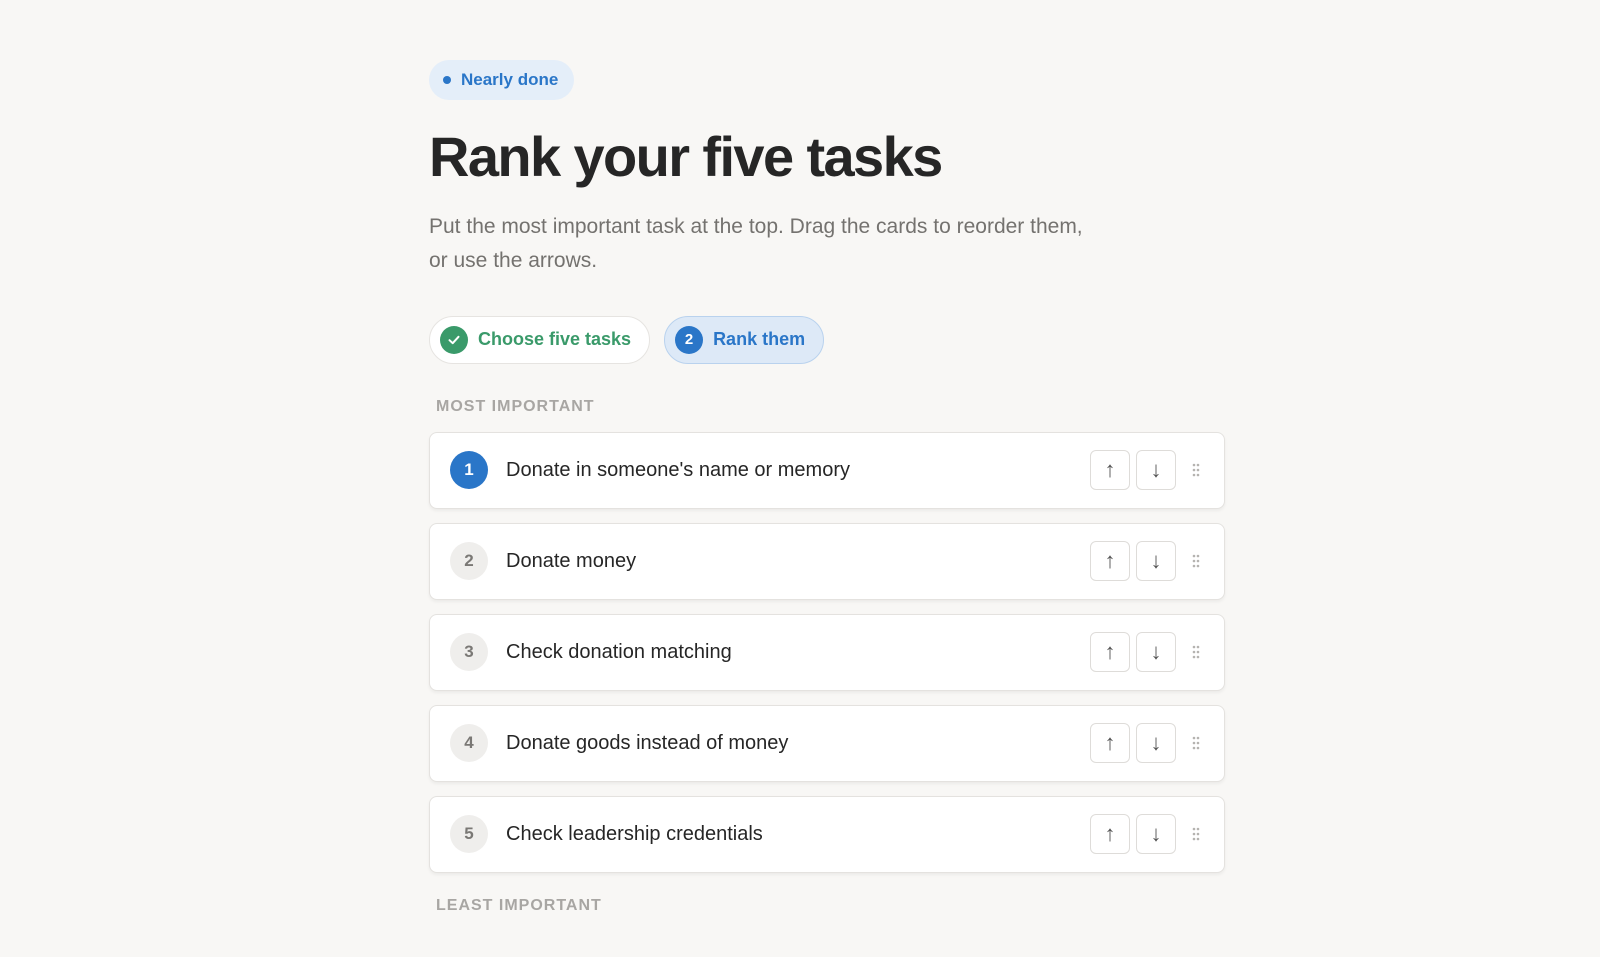 The width and height of the screenshot is (1600, 957). Describe the element at coordinates (469, 743) in the screenshot. I see `rank-badge: 4` at that location.